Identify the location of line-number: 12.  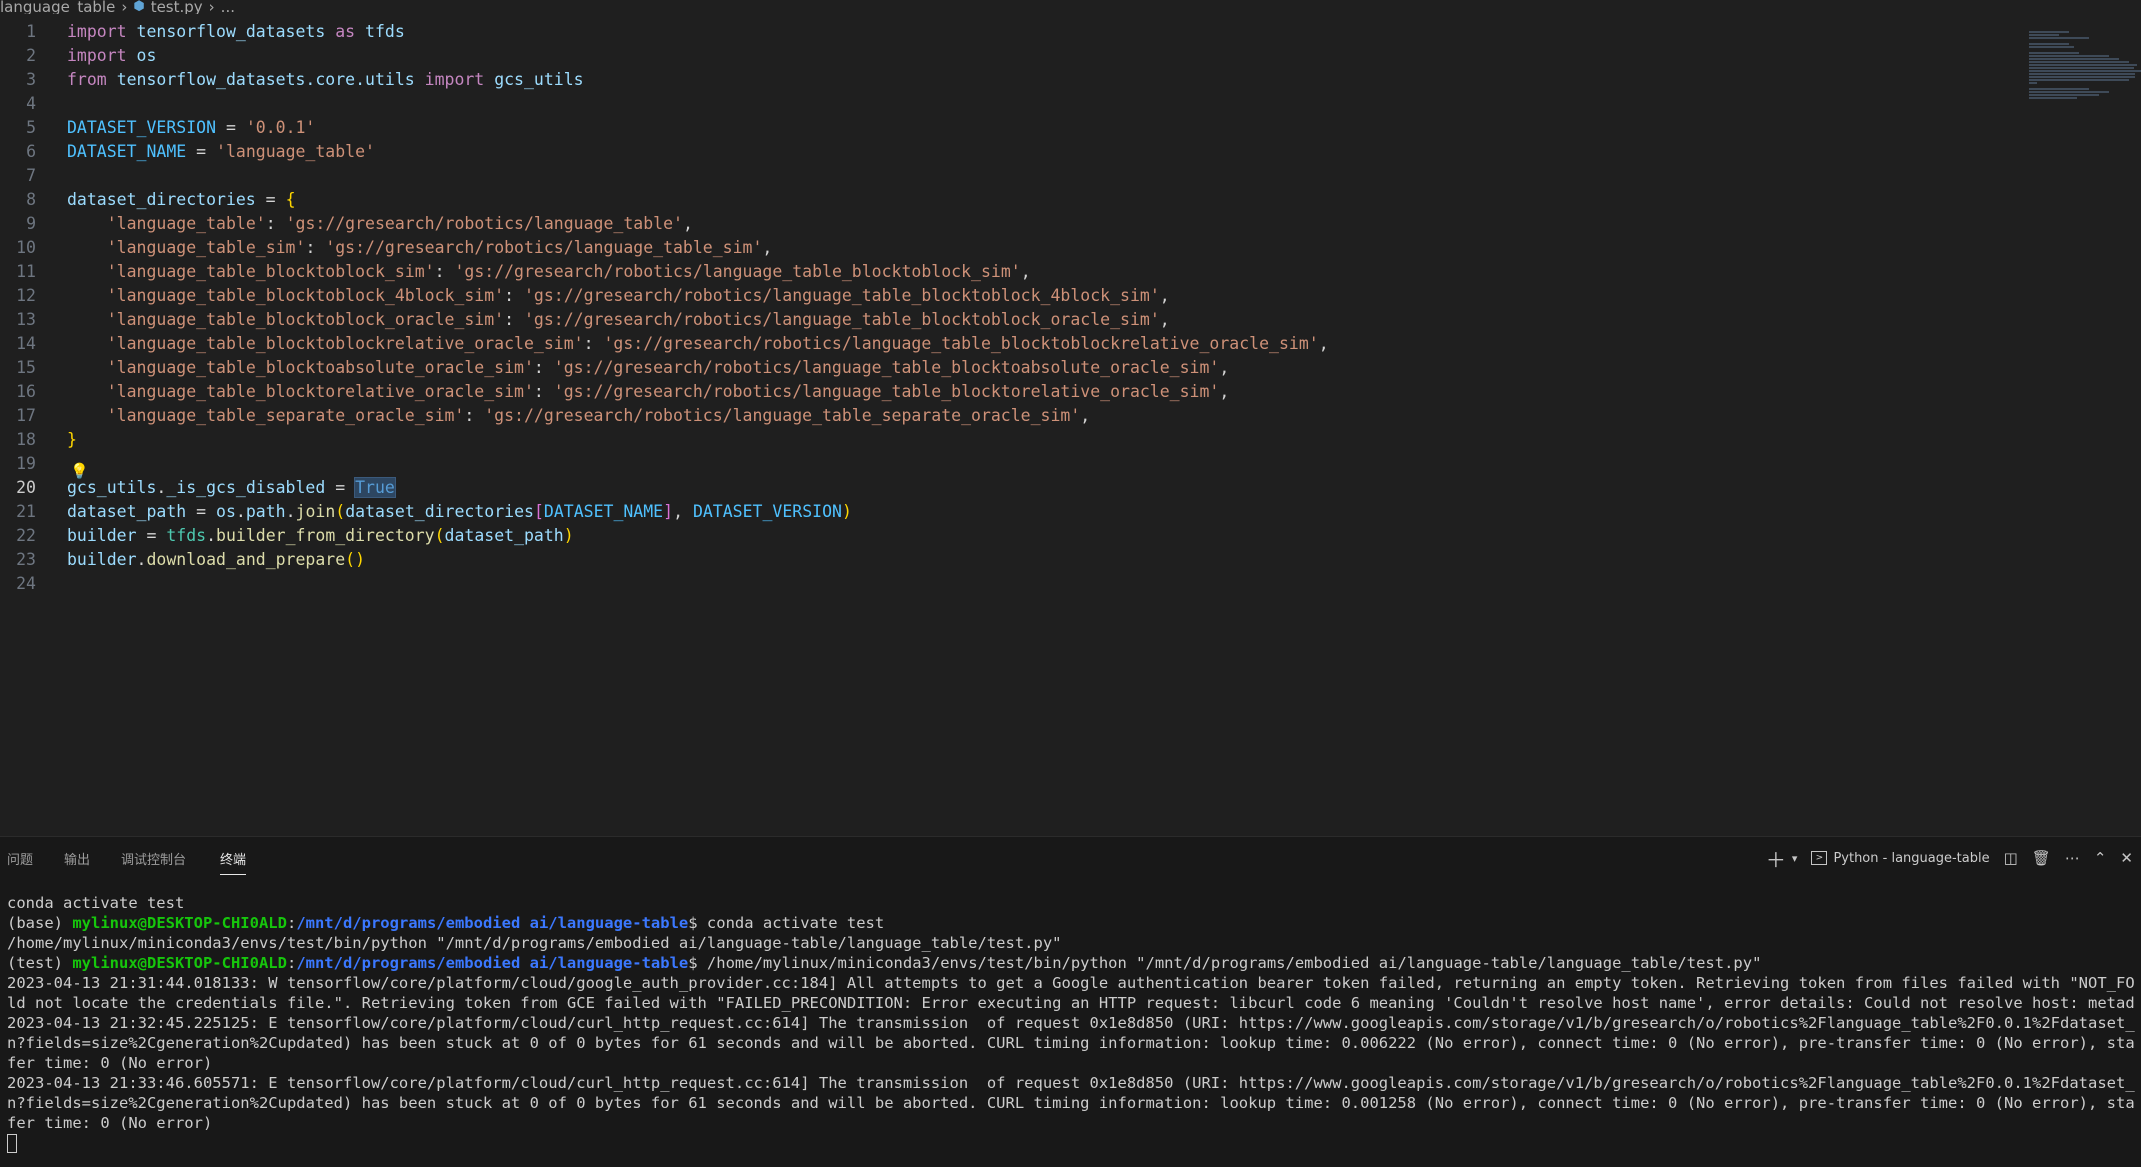
(26, 295).